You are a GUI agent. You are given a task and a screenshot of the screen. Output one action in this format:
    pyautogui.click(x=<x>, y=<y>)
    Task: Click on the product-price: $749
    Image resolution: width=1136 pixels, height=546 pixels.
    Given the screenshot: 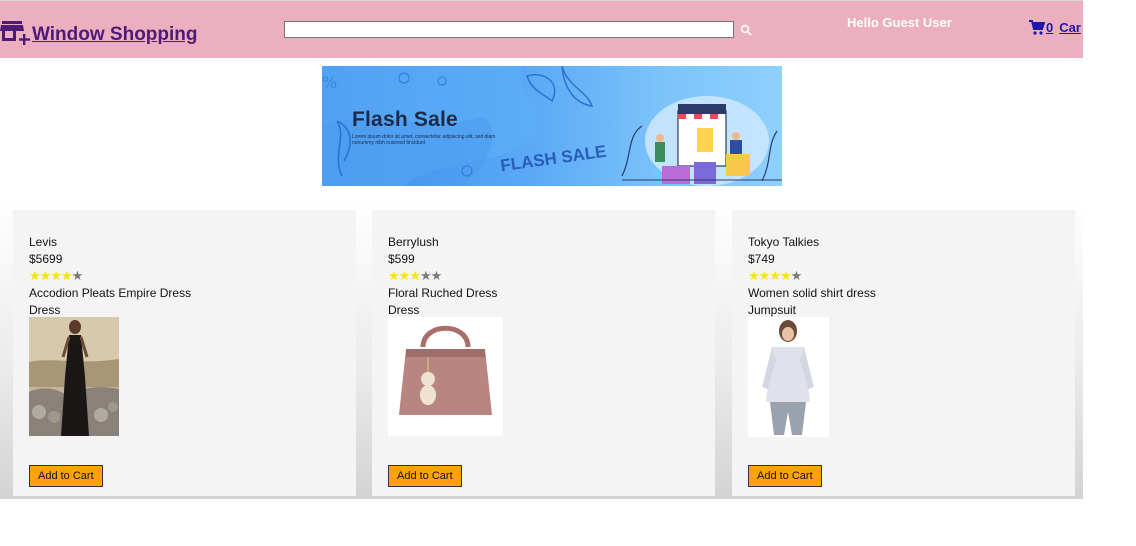 What is the action you would take?
    pyautogui.click(x=761, y=259)
    